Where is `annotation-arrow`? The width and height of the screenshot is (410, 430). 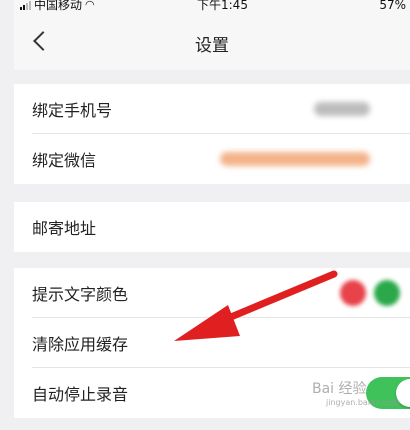
annotation-arrow is located at coordinates (256, 305).